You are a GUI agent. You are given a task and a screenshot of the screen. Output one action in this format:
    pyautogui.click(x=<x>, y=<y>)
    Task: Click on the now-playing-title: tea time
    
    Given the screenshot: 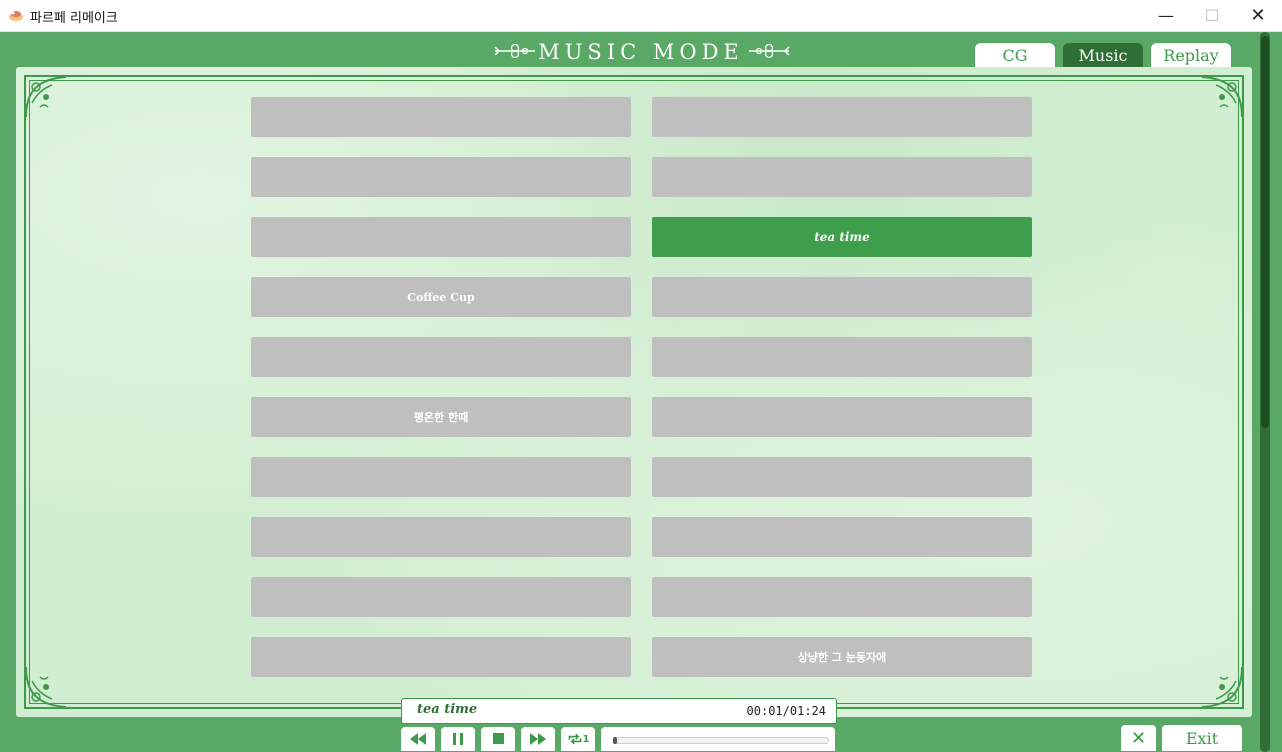 What is the action you would take?
    pyautogui.click(x=447, y=709)
    